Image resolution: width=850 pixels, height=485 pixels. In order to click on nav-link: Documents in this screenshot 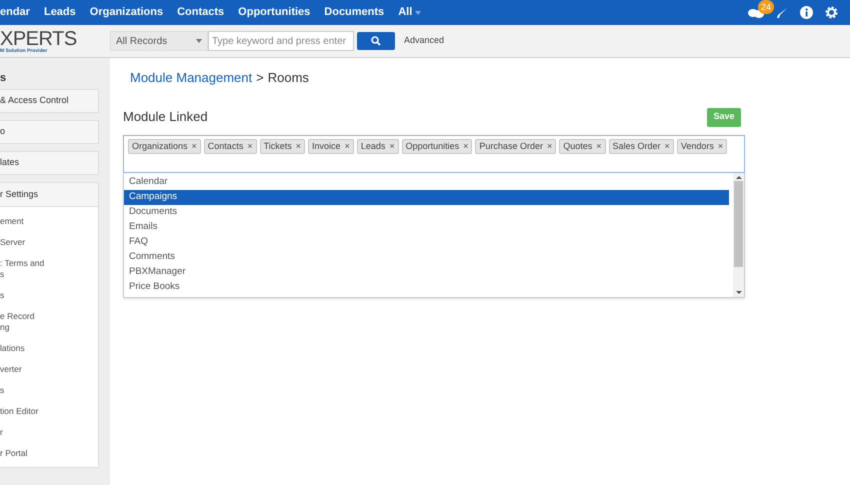, I will do `click(354, 12)`.